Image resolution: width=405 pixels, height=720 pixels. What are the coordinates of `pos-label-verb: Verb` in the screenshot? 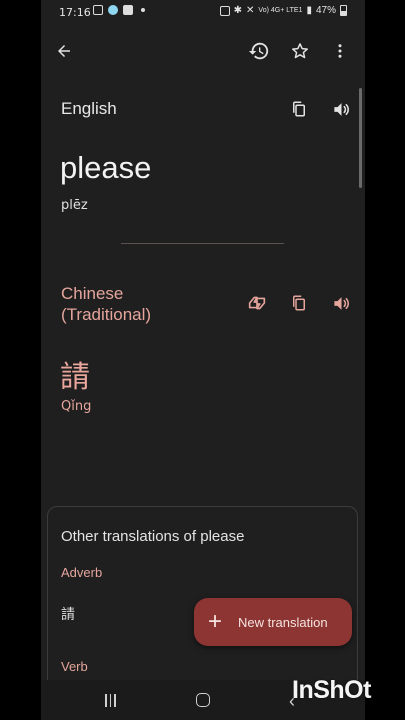 It's located at (74, 666).